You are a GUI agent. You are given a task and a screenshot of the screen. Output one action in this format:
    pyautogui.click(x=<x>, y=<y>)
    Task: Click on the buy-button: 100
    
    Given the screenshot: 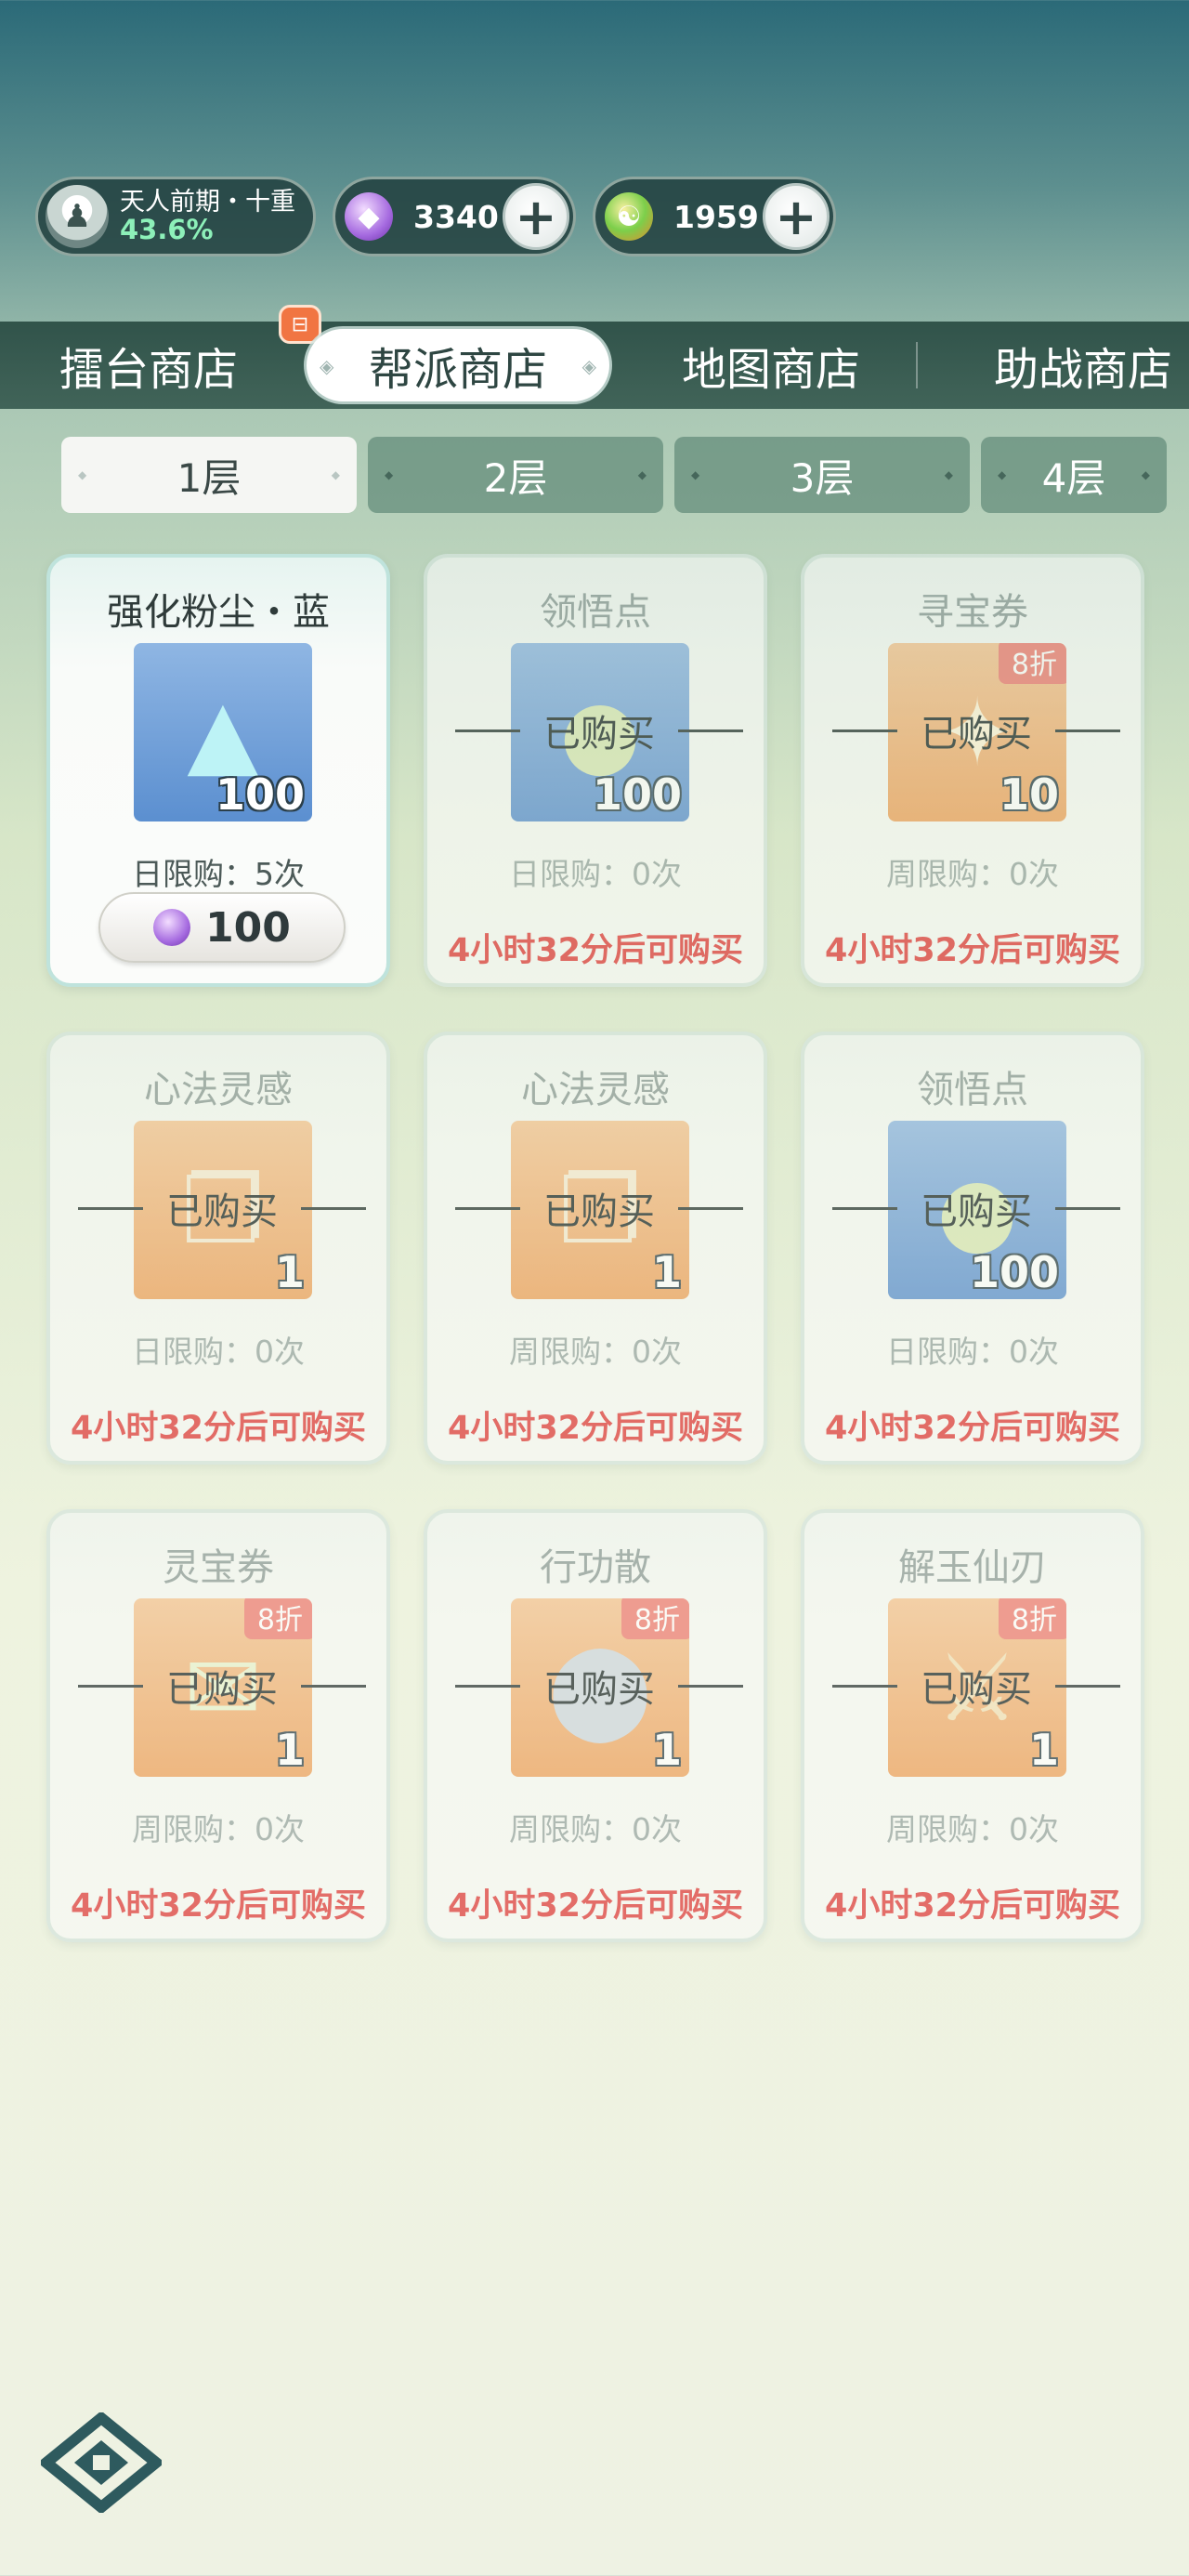 What is the action you would take?
    pyautogui.click(x=222, y=927)
    